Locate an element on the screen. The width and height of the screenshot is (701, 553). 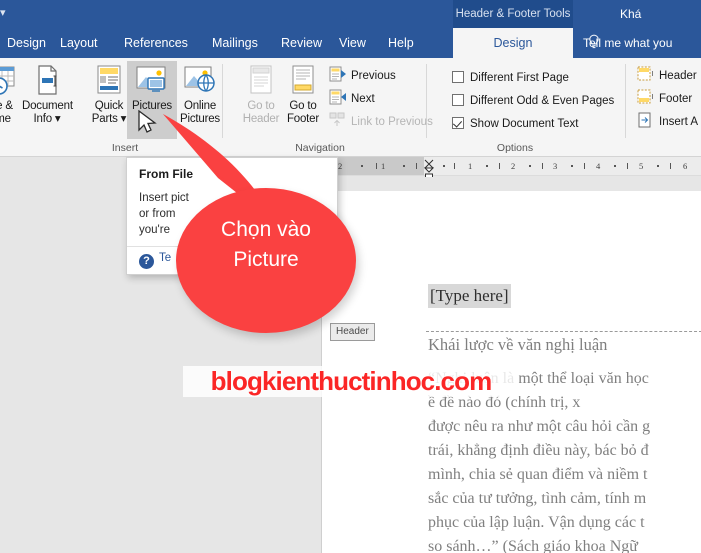
ruler-tick: 4 is located at coordinates (598, 166).